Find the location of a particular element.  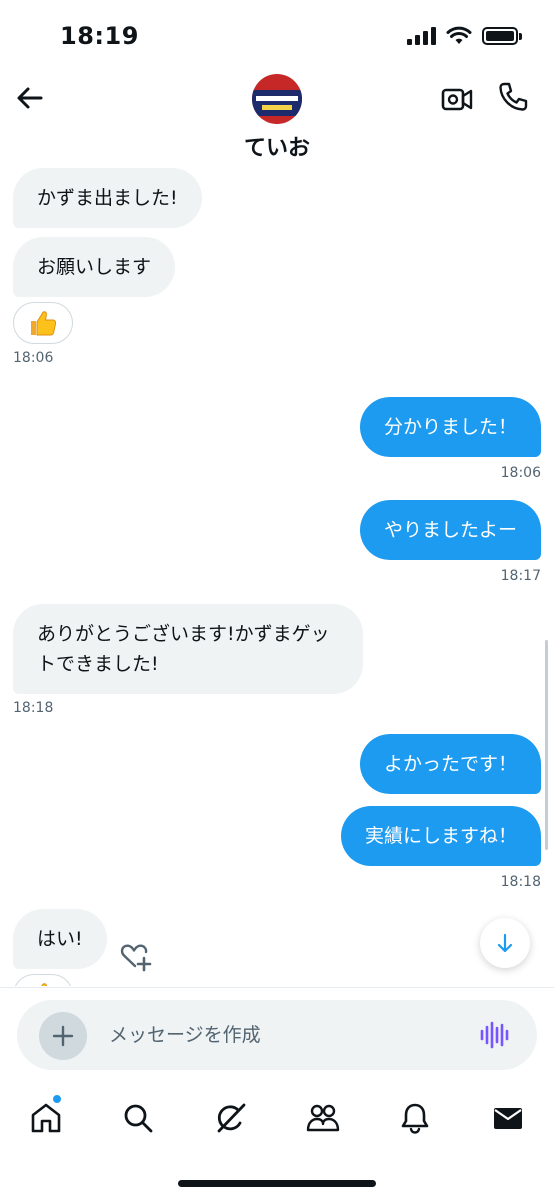

tab-communities is located at coordinates (323, 1118).